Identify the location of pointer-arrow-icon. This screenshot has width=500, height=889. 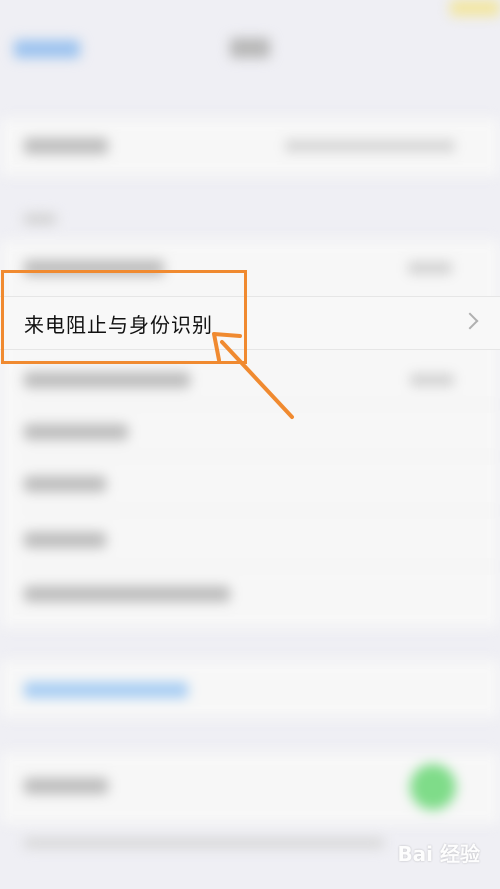
(253, 375).